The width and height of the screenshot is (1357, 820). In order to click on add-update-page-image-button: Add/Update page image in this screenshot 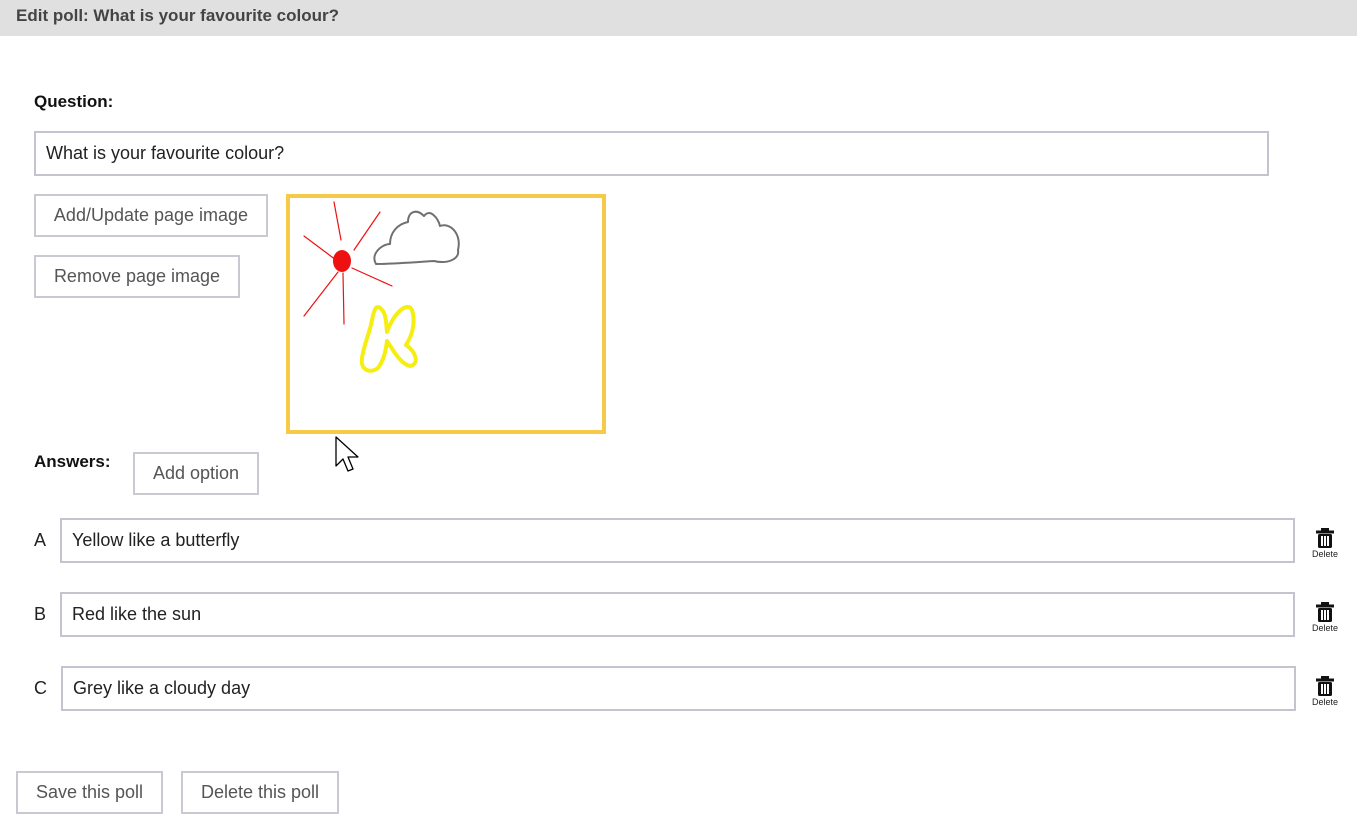, I will do `click(151, 215)`.